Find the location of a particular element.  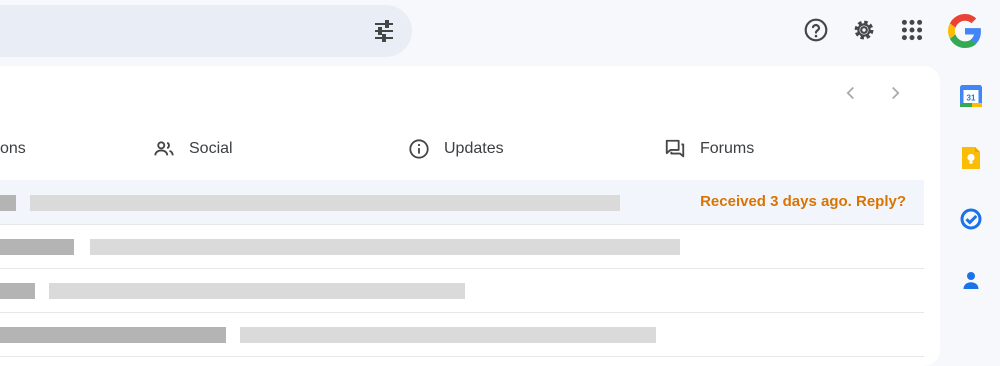

tab-updates: Updates is located at coordinates (456, 149).